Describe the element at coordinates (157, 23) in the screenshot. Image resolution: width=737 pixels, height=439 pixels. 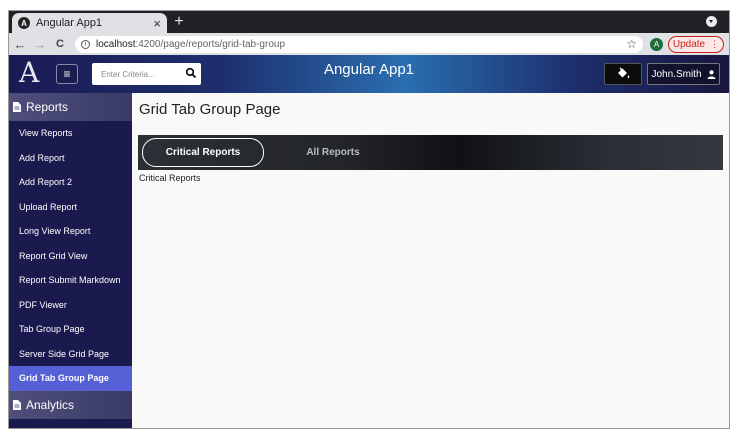
I see `tab-close-icon: ×` at that location.